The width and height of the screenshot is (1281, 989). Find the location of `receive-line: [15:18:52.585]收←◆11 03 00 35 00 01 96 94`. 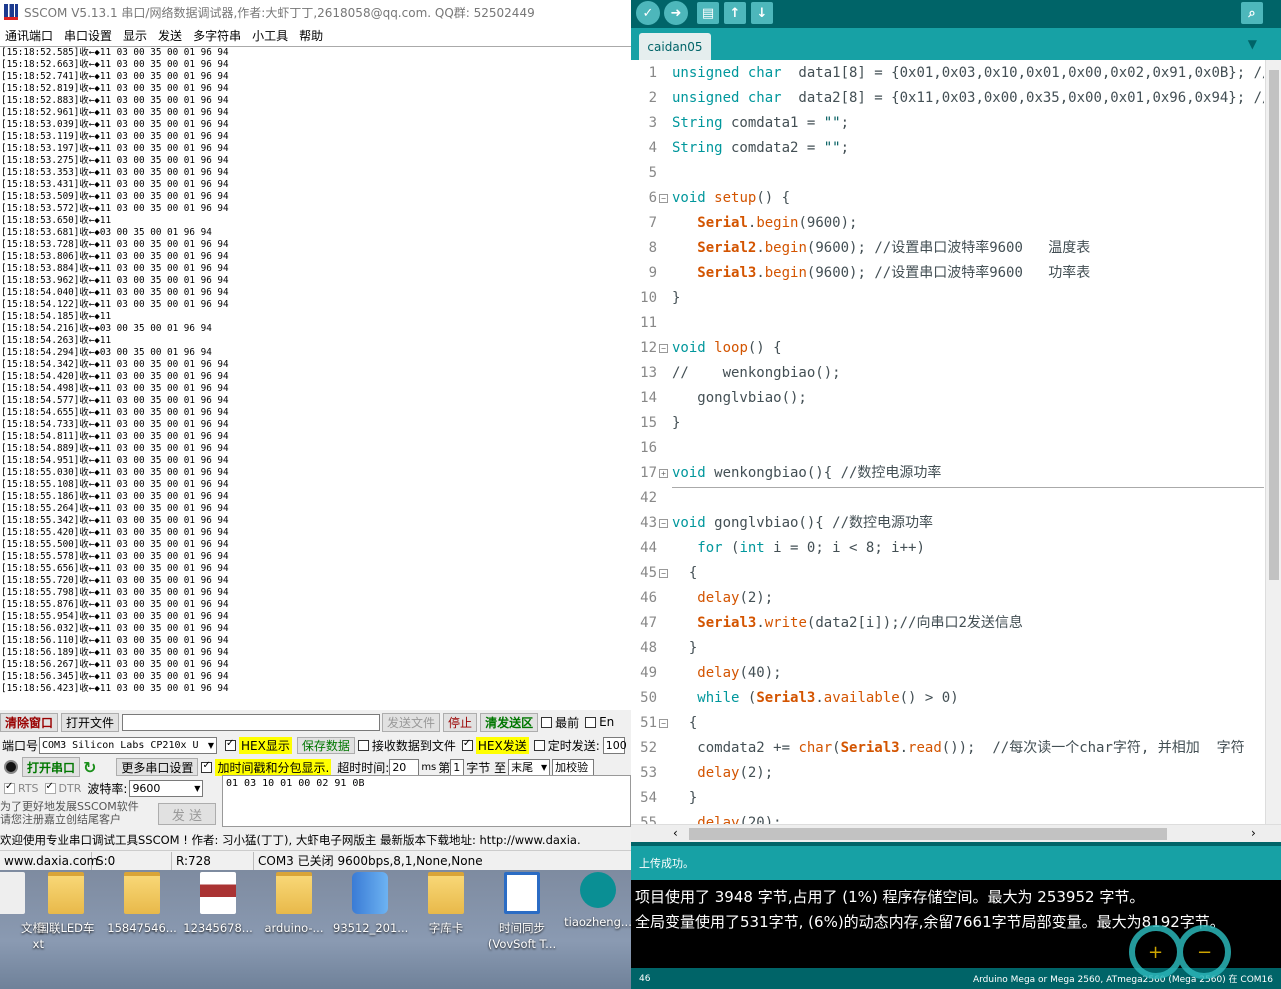

receive-line: [15:18:52.585]收←◆11 03 00 35 00 01 96 94 is located at coordinates (115, 52).